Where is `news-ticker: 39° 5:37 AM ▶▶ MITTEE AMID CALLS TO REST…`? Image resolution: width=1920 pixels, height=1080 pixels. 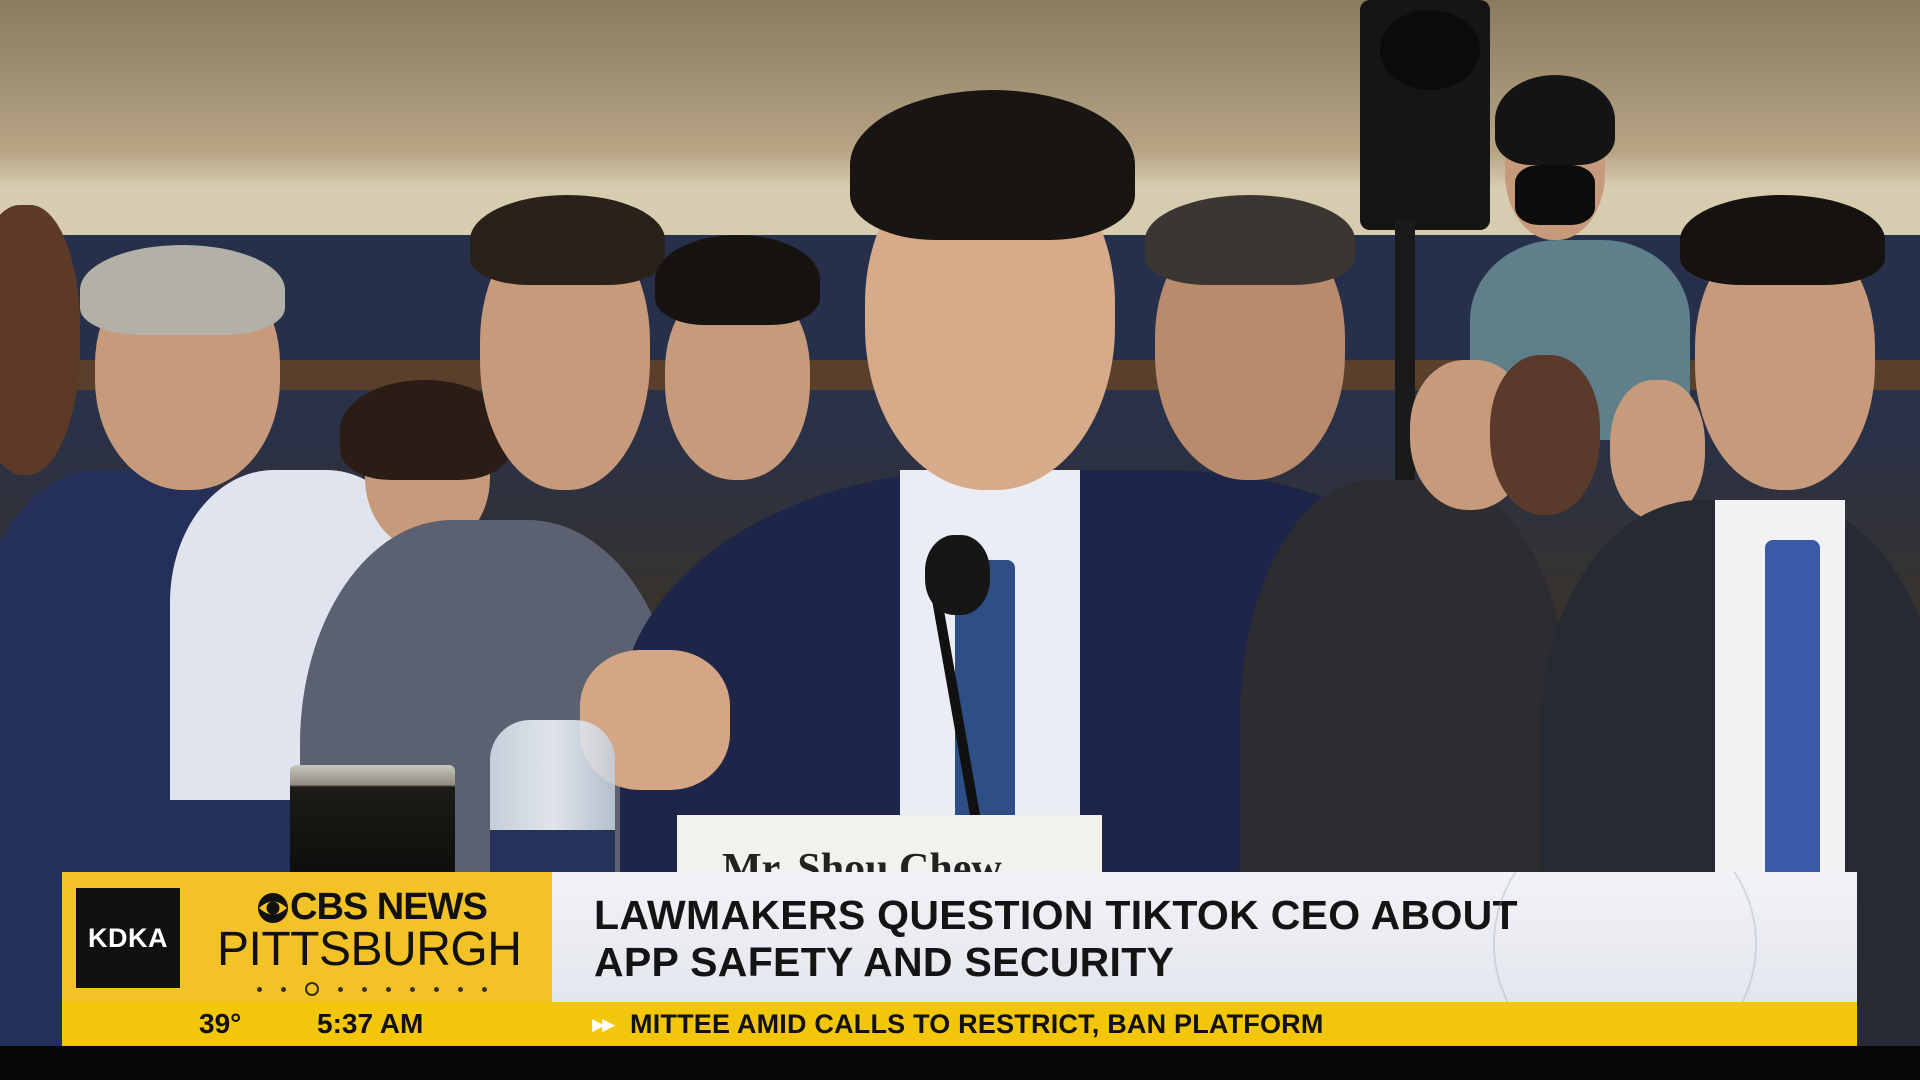 news-ticker: 39° 5:37 AM ▶▶ MITTEE AMID CALLS TO REST… is located at coordinates (959, 1024).